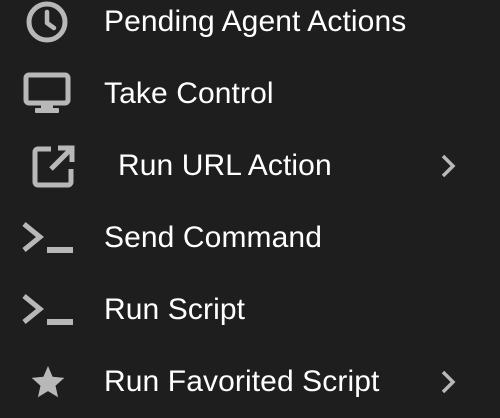 This screenshot has height=418, width=500. I want to click on open-in-new-icon, so click(54, 166).